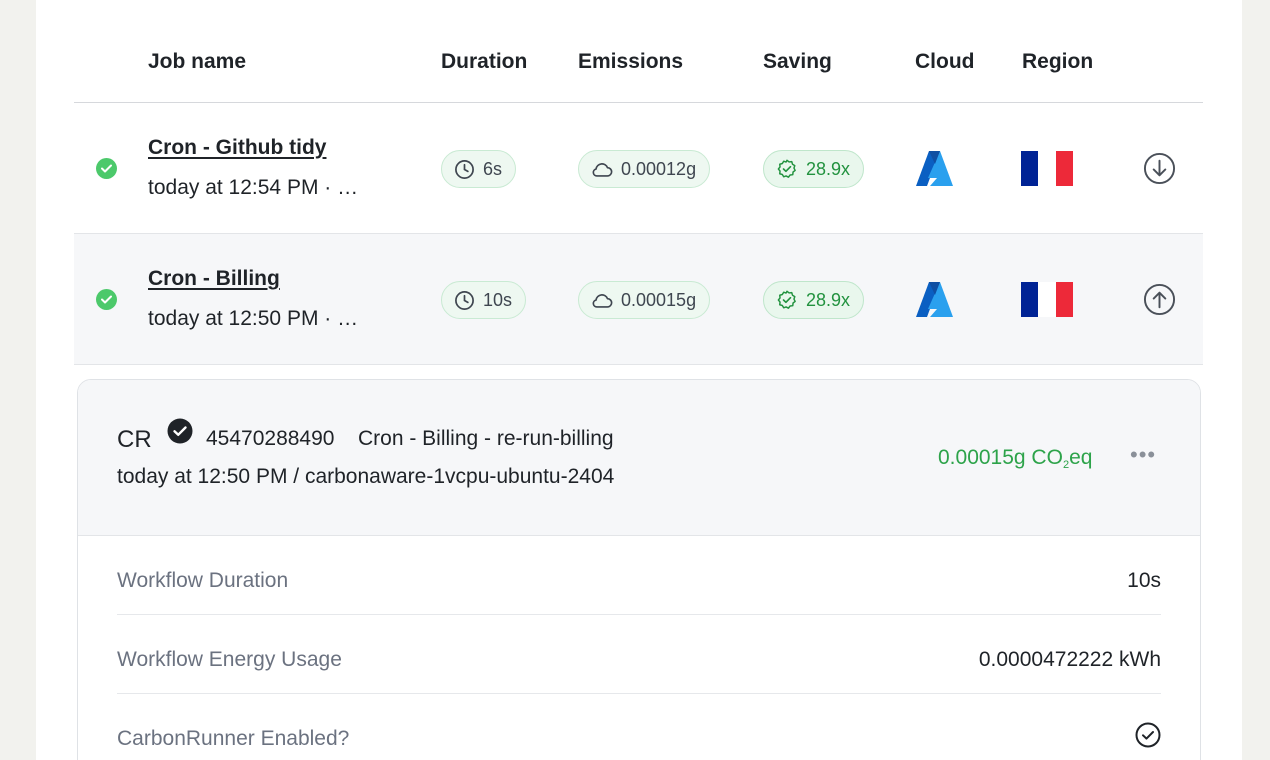 Image resolution: width=1270 pixels, height=760 pixels. I want to click on run-id: 45470288490, so click(270, 438).